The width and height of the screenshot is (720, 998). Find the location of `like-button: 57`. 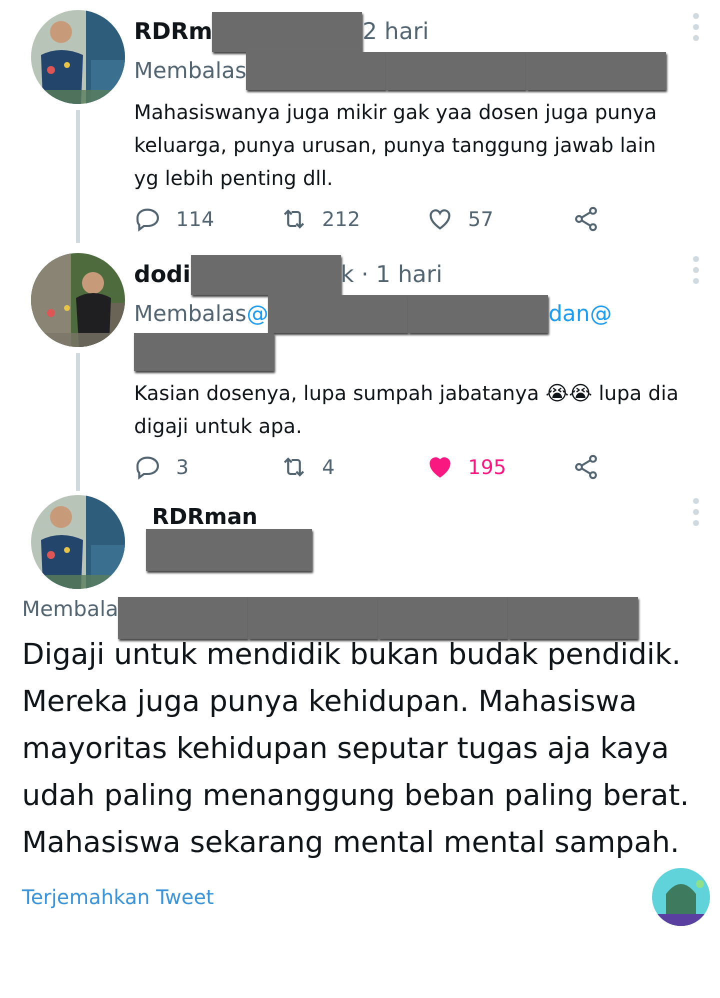

like-button: 57 is located at coordinates (499, 219).